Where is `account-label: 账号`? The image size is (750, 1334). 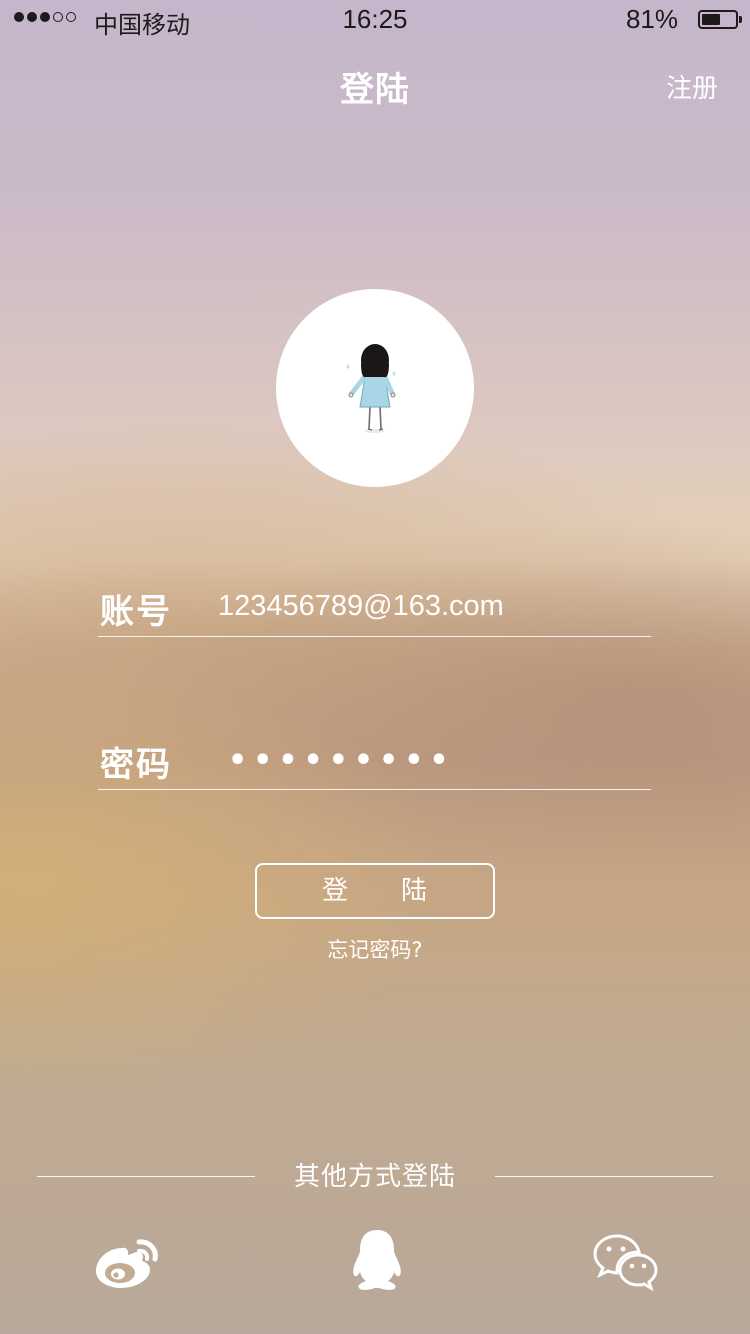 account-label: 账号 is located at coordinates (136, 612).